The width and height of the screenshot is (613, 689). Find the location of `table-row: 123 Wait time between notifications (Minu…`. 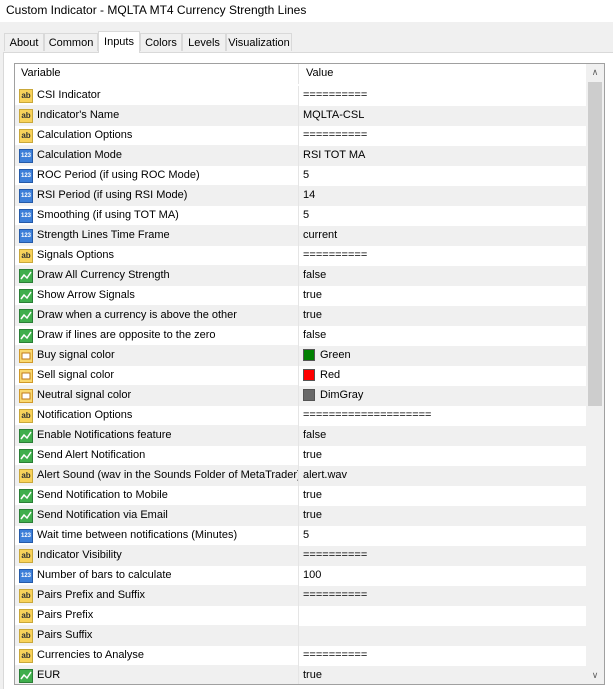

table-row: 123 Wait time between notifications (Minu… is located at coordinates (300, 536).